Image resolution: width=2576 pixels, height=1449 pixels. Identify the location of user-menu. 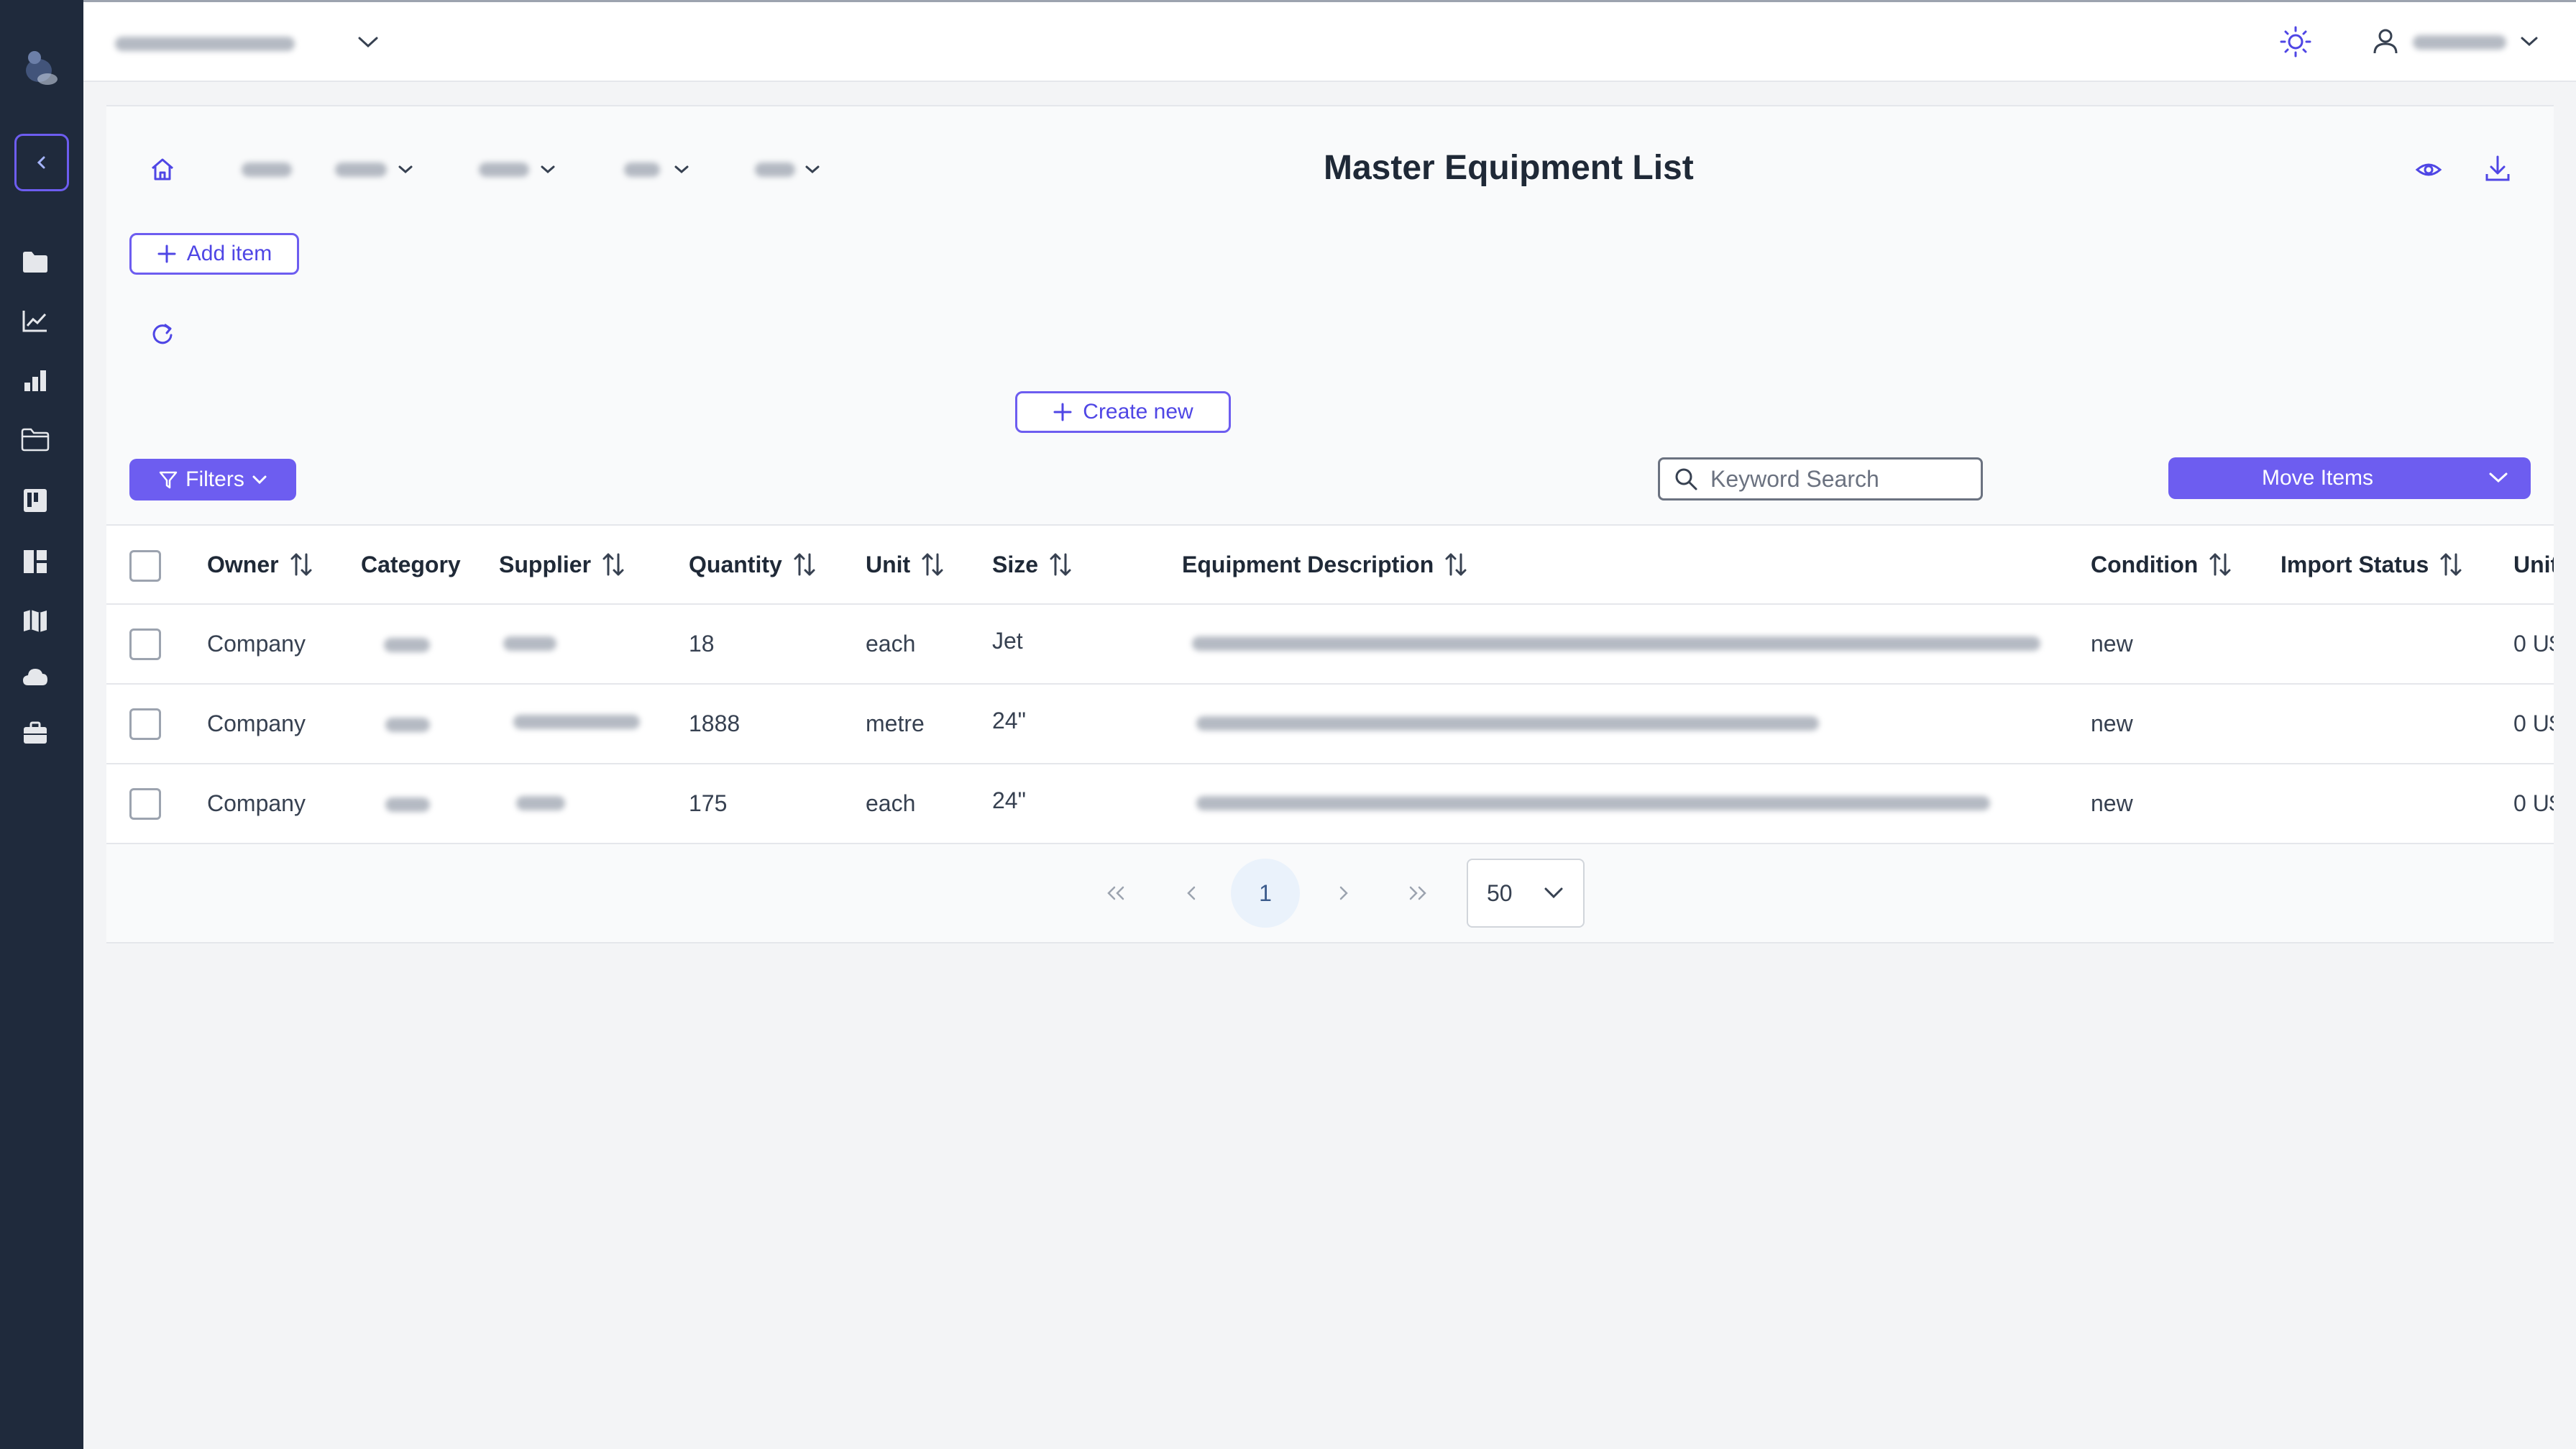
(2457, 41).